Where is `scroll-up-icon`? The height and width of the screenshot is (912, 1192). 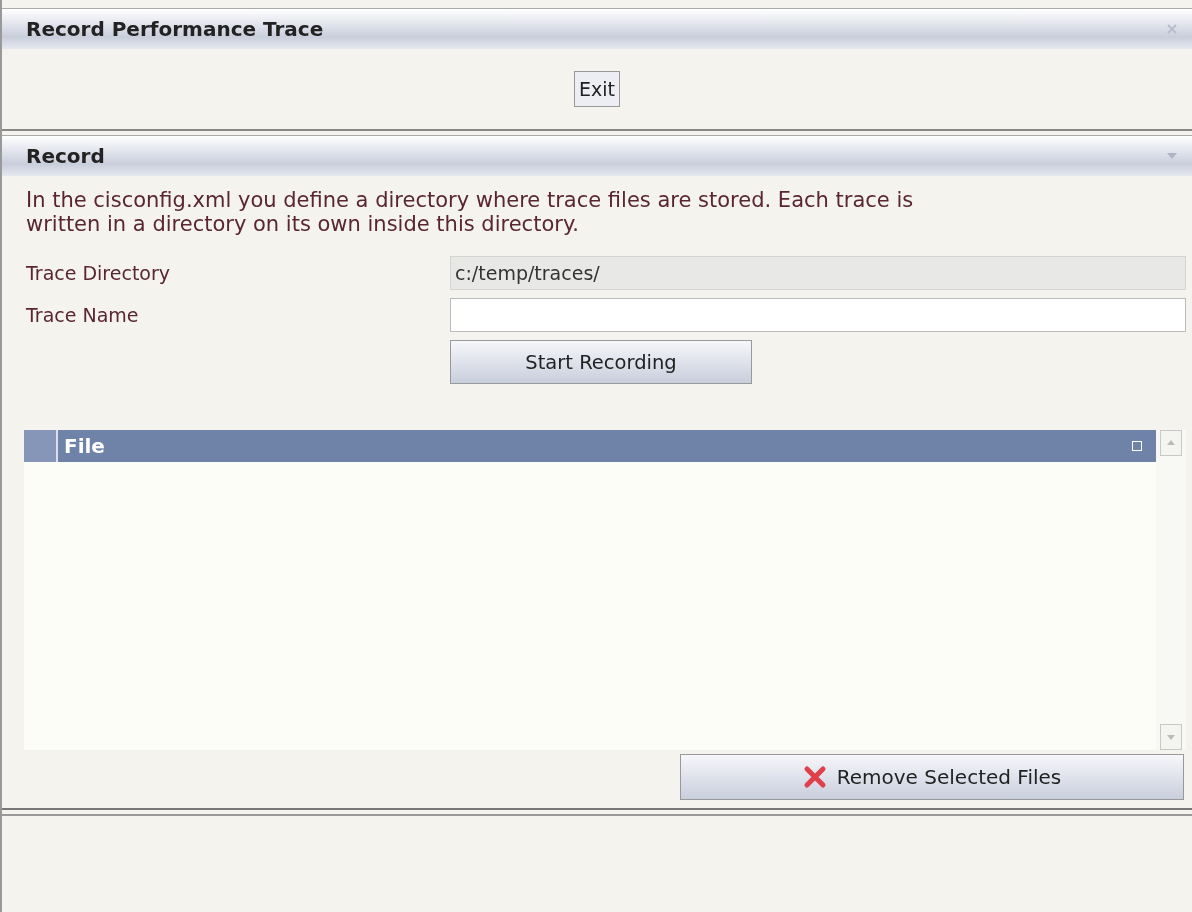 scroll-up-icon is located at coordinates (1171, 443).